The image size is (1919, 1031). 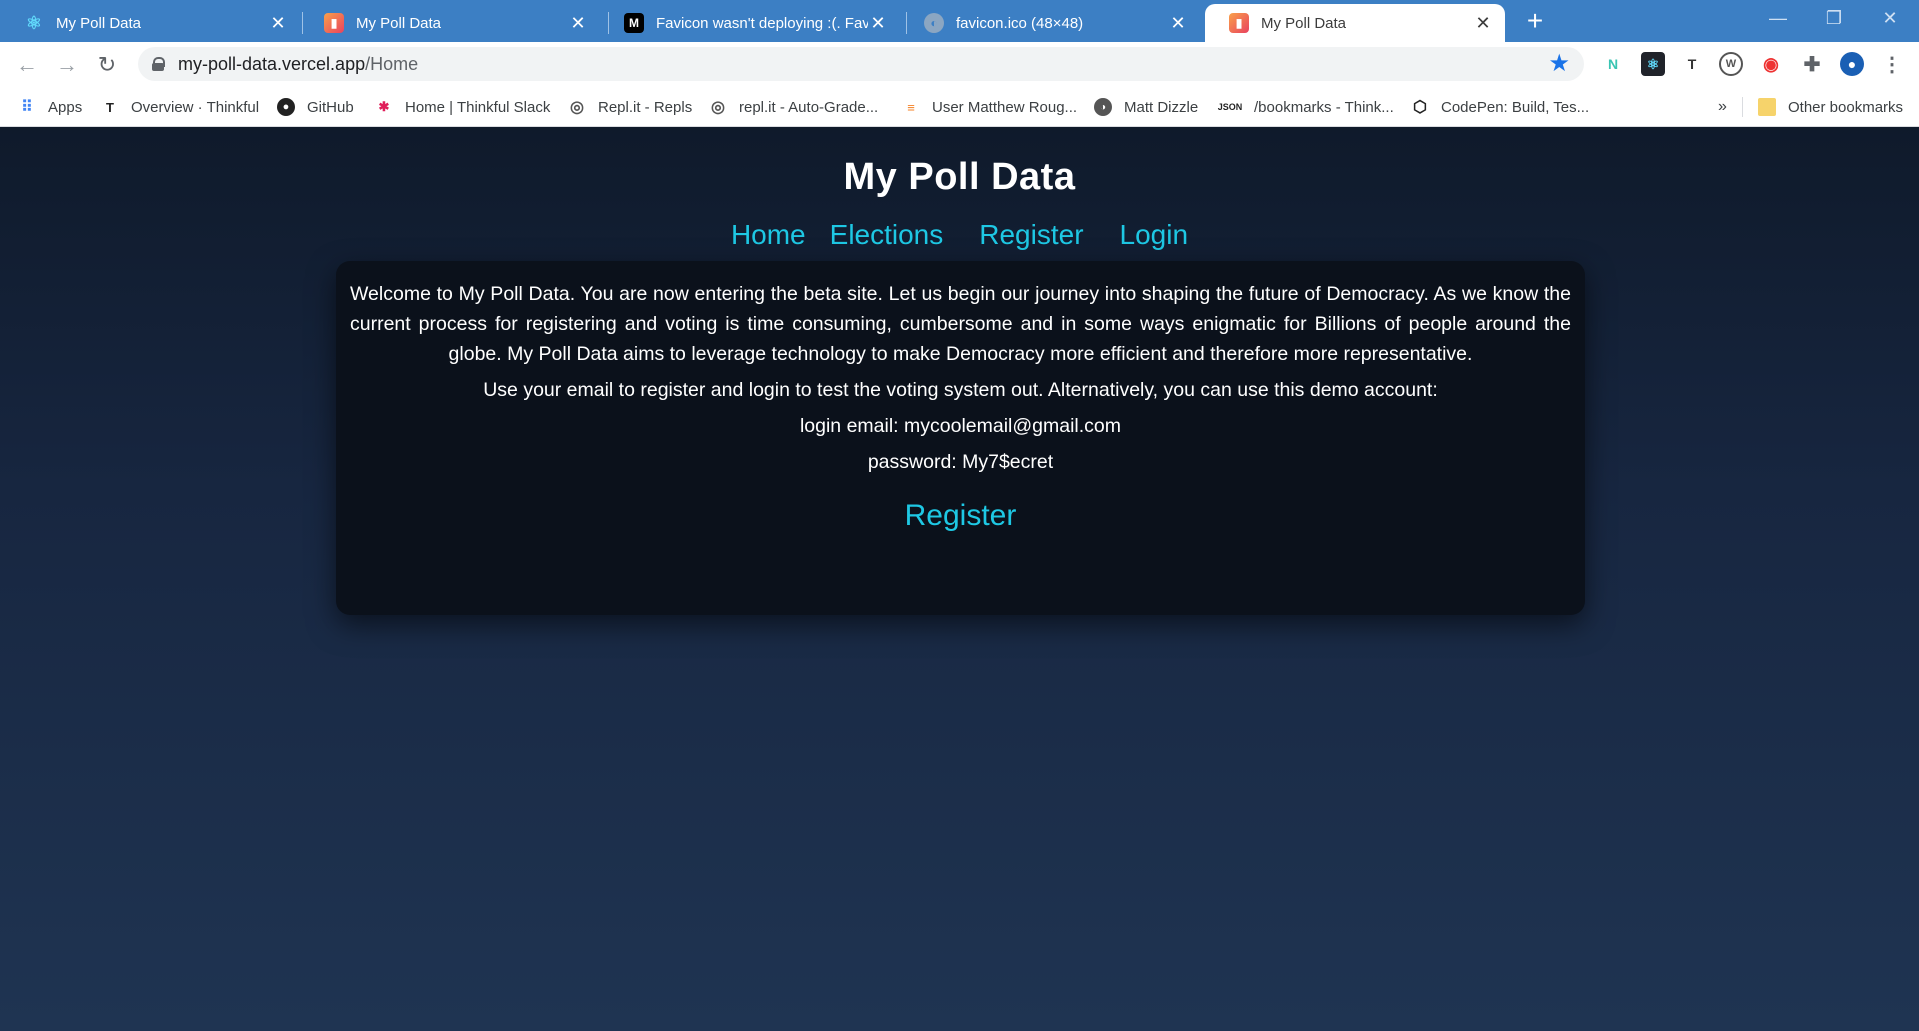 I want to click on wordpress-icon: W, so click(x=1731, y=64).